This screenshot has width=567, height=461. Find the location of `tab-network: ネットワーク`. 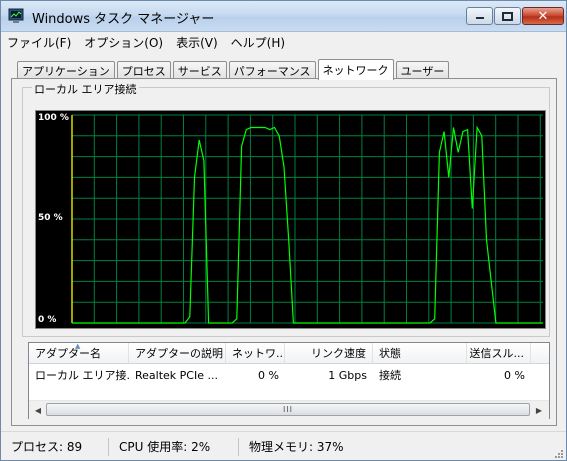

tab-network: ネットワーク is located at coordinates (355, 69).